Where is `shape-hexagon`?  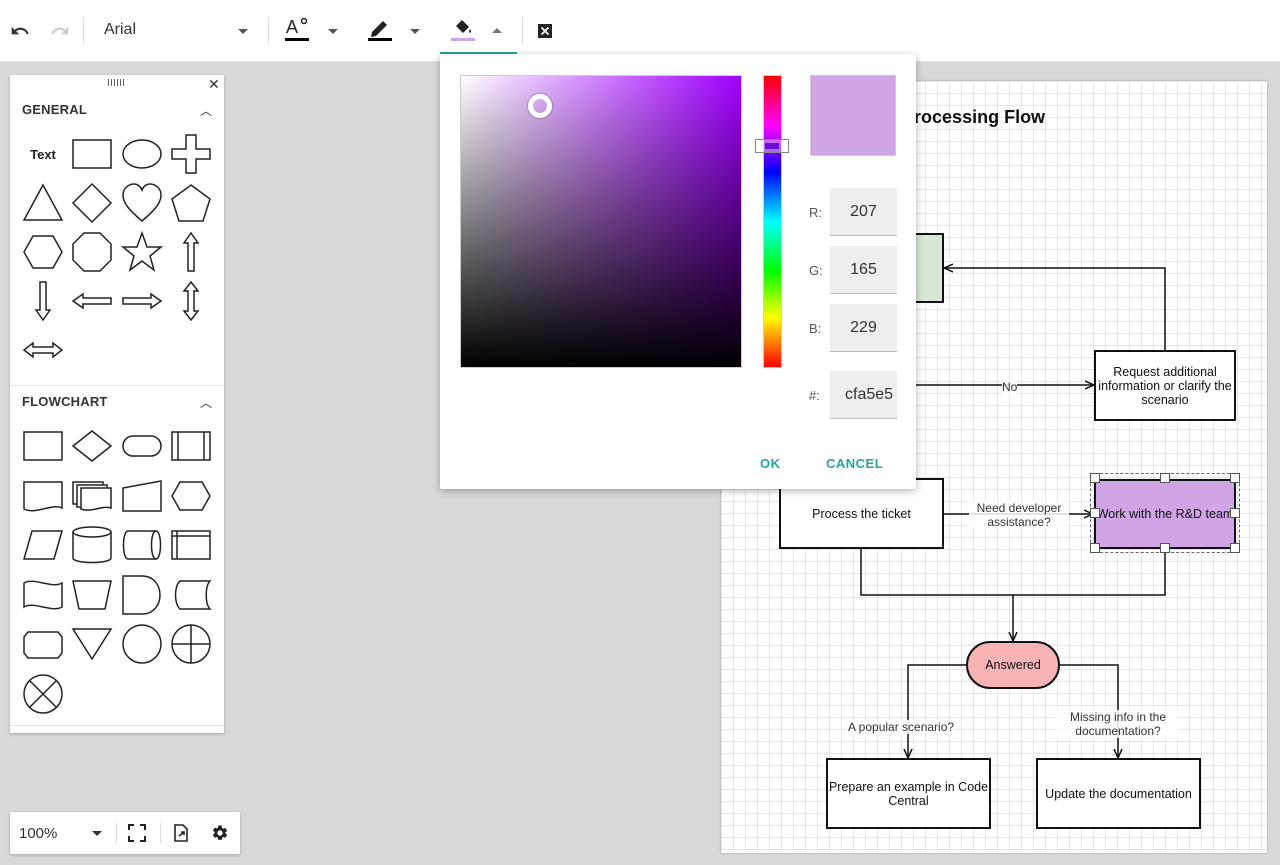 shape-hexagon is located at coordinates (43, 252).